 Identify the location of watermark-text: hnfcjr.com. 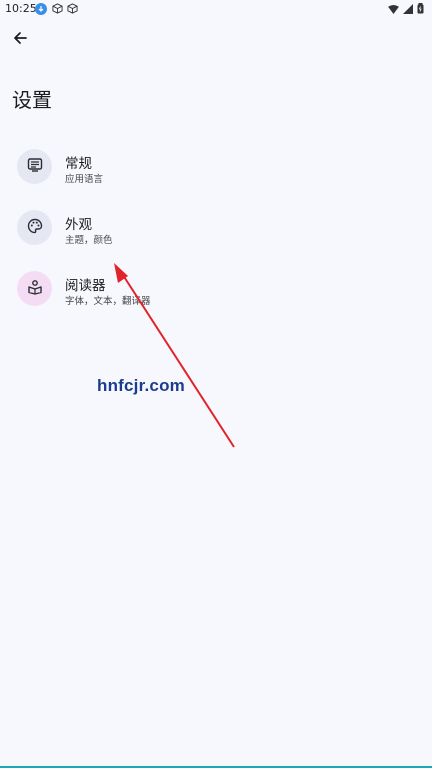
(141, 385).